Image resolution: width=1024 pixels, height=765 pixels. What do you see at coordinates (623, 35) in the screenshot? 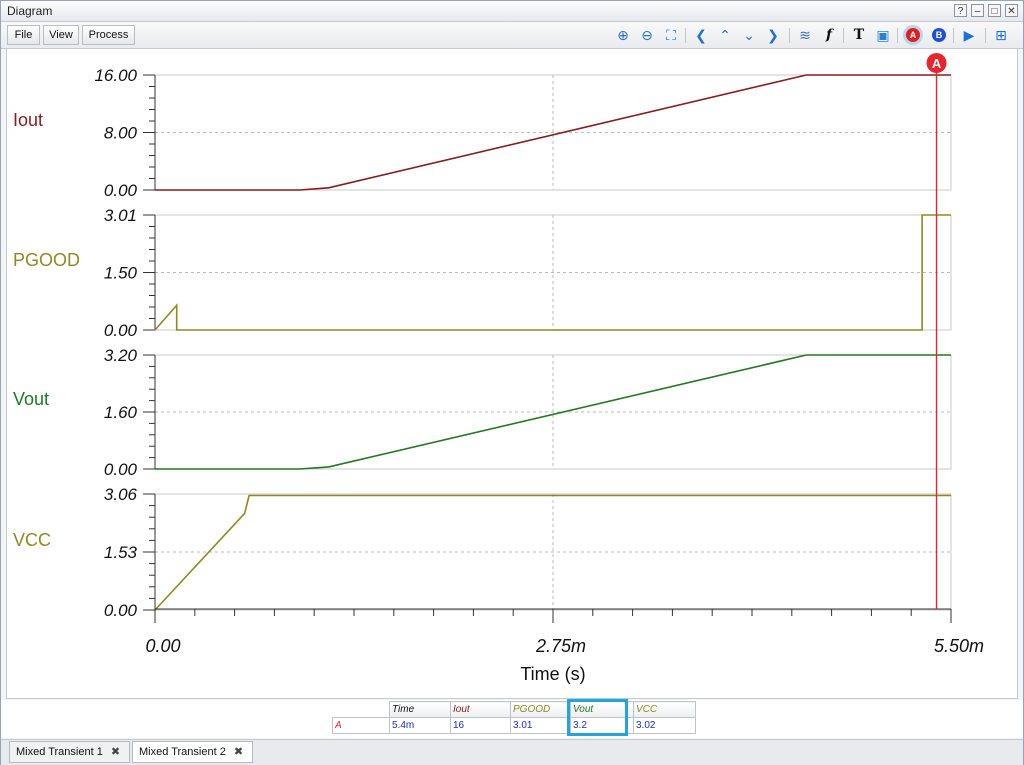
I see `zoom-in-icon: ⊕` at bounding box center [623, 35].